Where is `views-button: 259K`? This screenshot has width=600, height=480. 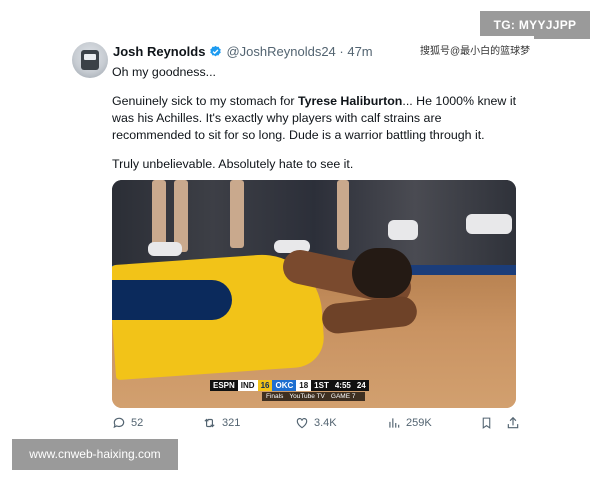
views-button: 259K is located at coordinates (409, 423).